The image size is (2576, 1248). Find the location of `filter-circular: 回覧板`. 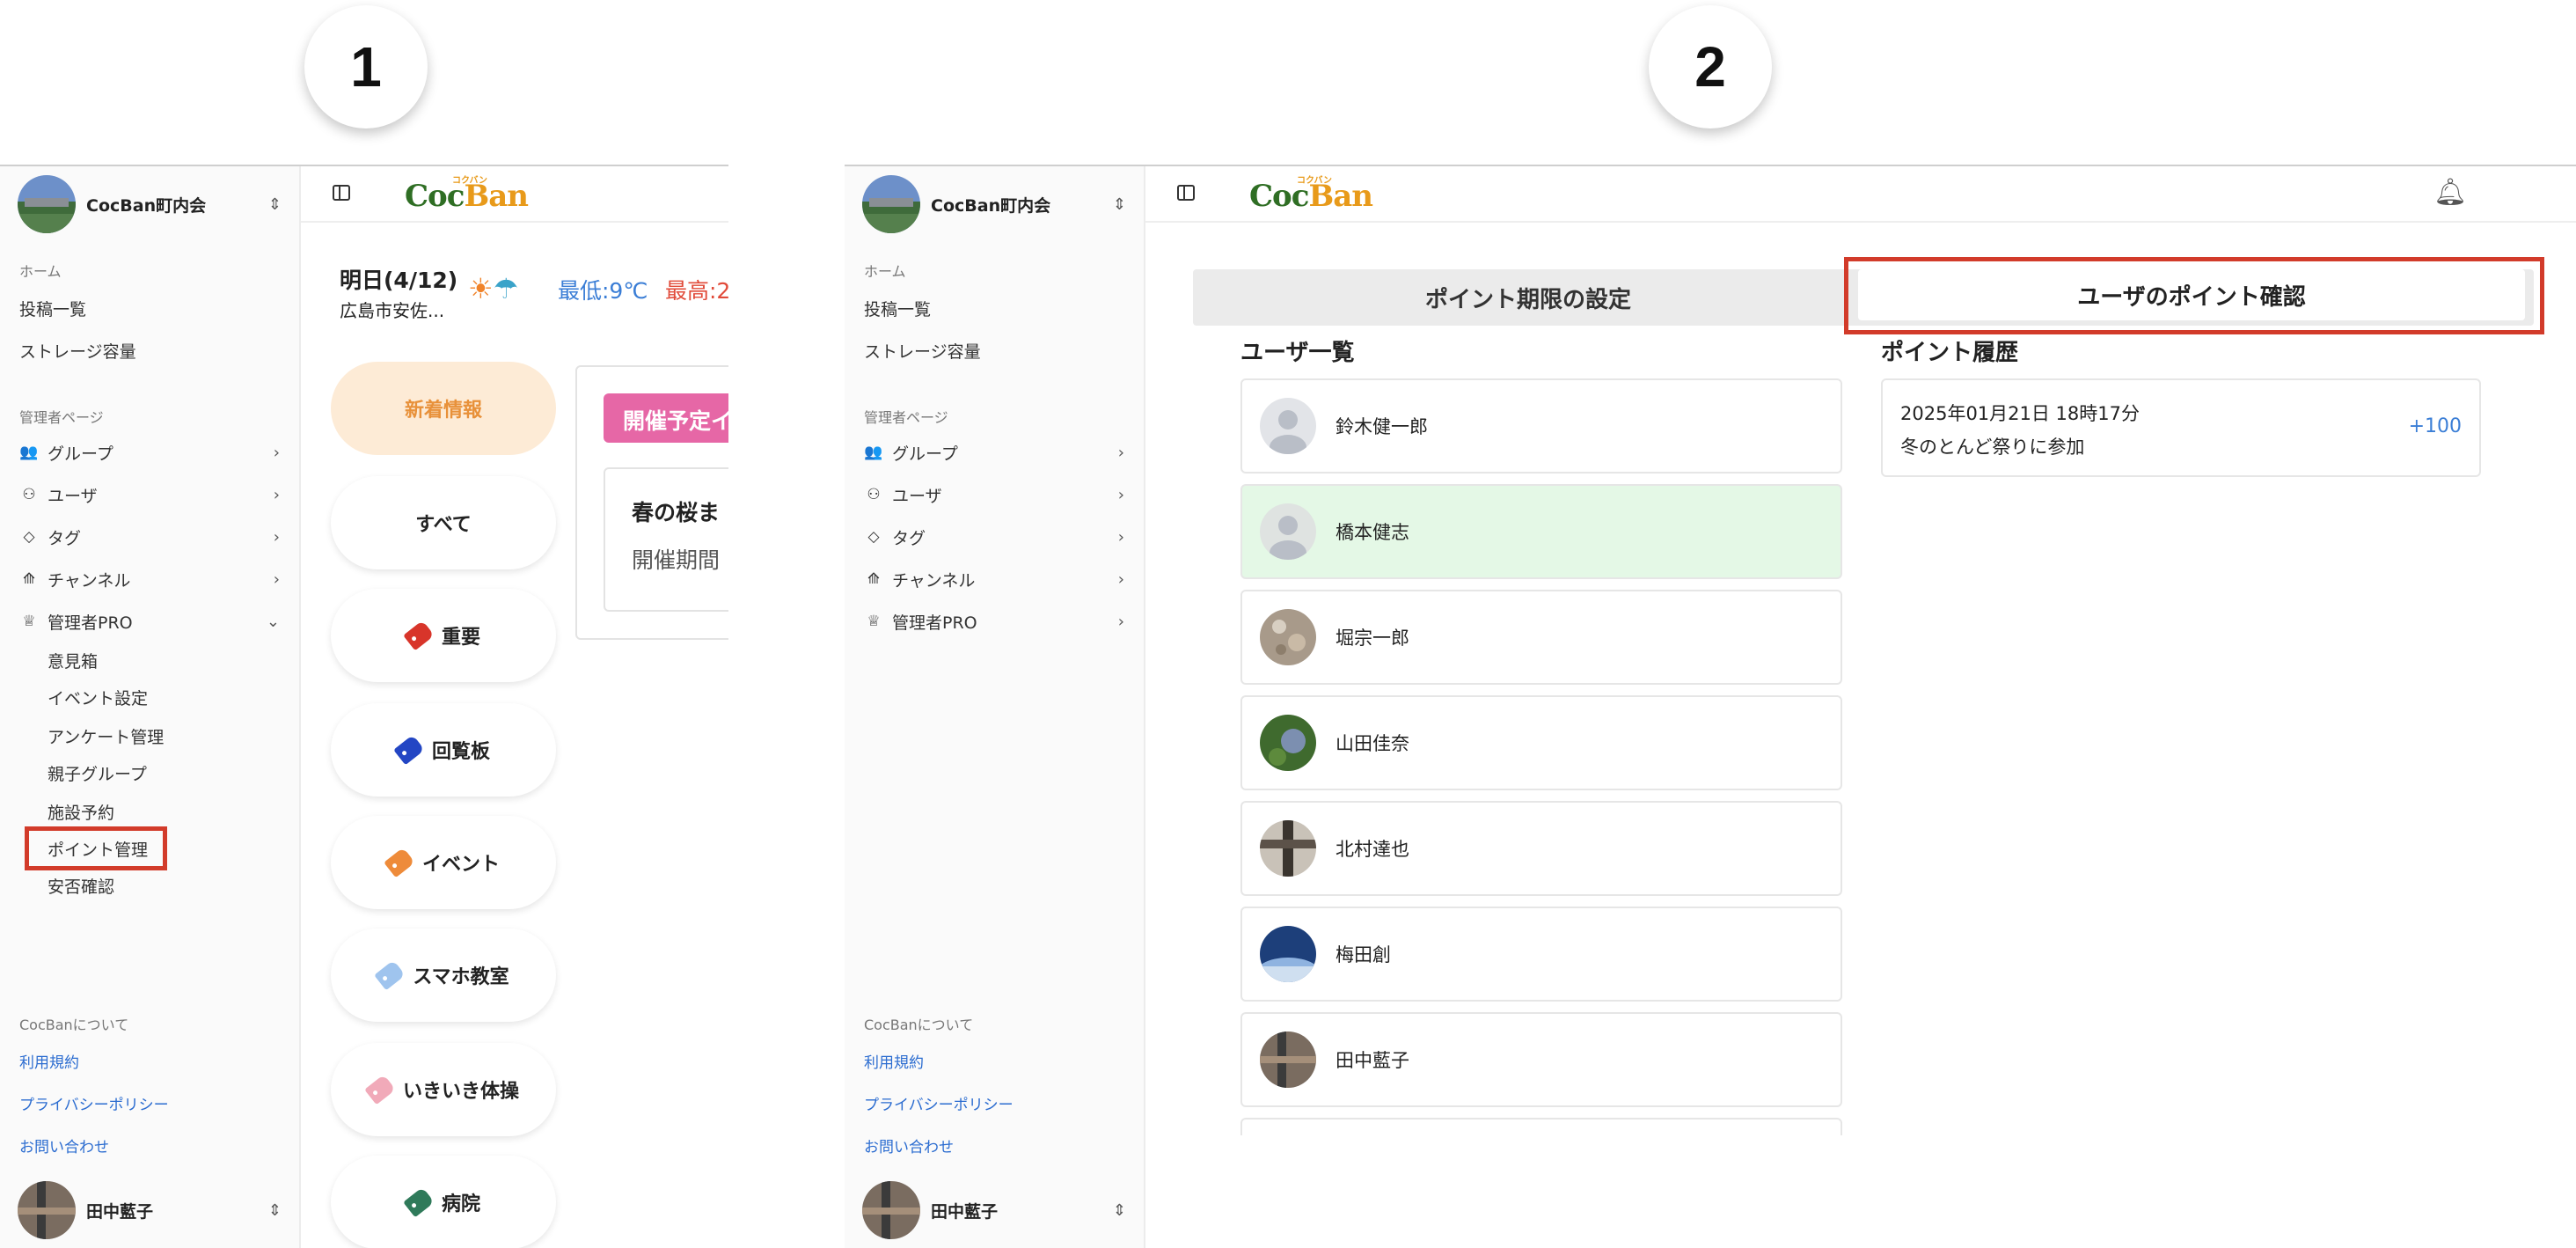

filter-circular: 回覧板 is located at coordinates (443, 750).